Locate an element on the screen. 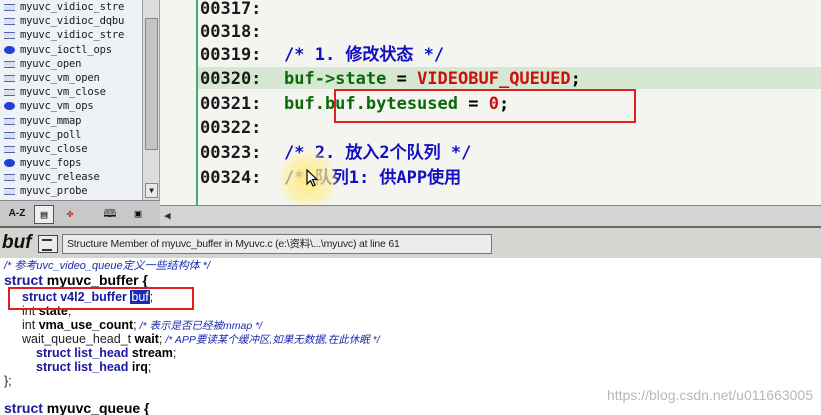 This screenshot has height=415, width=821. book-icon: 🕮 is located at coordinates (110, 213).